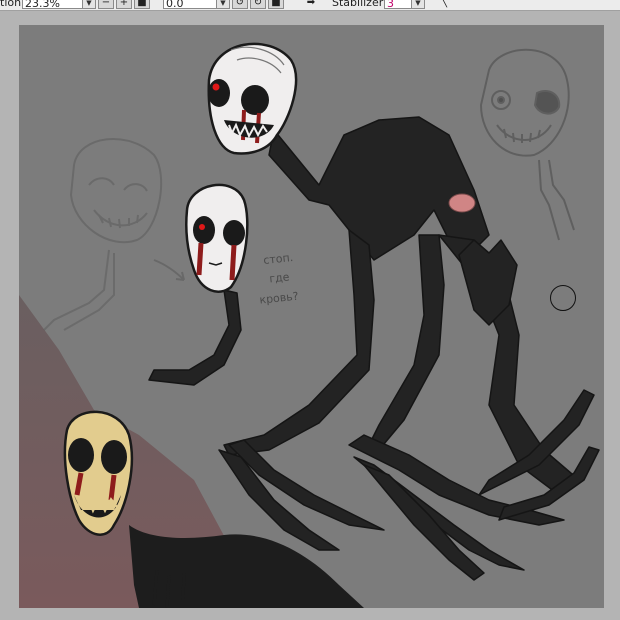 Image resolution: width=620 pixels, height=620 pixels. What do you see at coordinates (11, 4) in the screenshot?
I see `zoom-label: tion` at bounding box center [11, 4].